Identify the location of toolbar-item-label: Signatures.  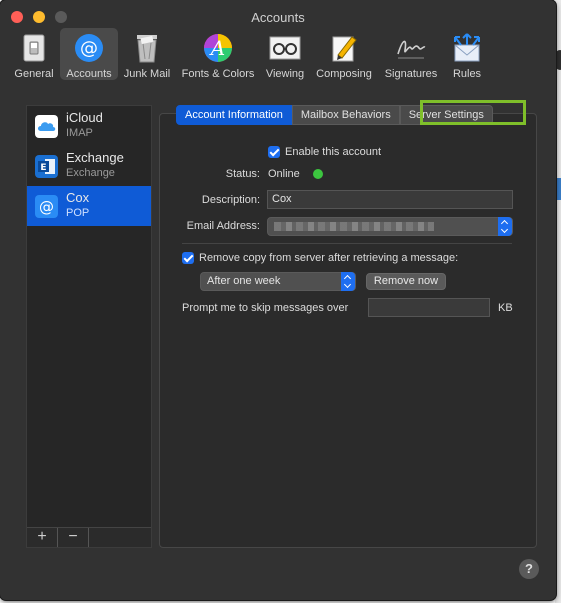
(411, 74).